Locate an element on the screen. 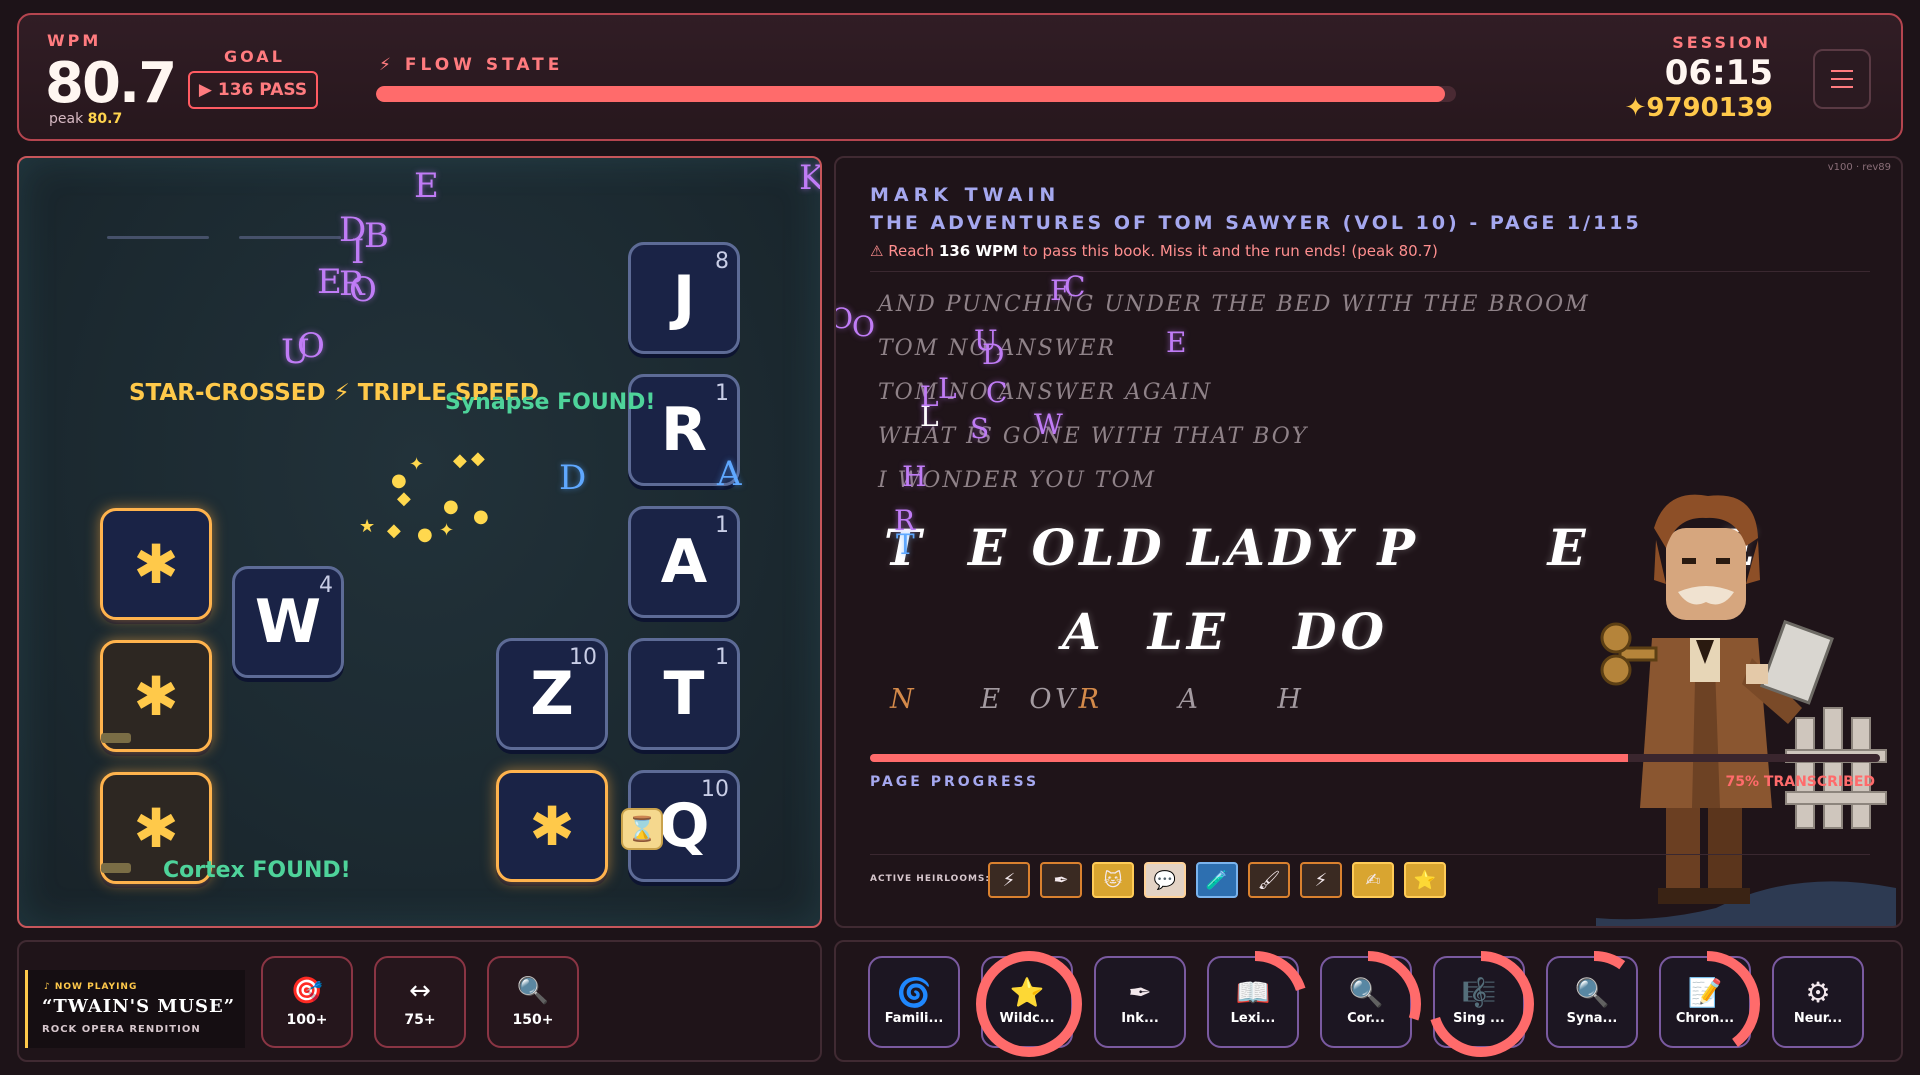  neural-icon: ⚙ is located at coordinates (1818, 992).